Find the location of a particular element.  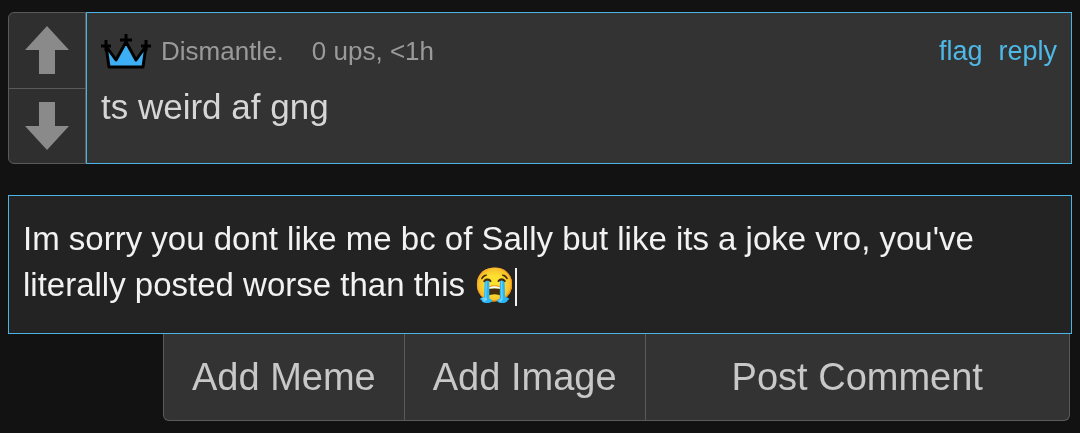

down-arrow-icon is located at coordinates (47, 125).